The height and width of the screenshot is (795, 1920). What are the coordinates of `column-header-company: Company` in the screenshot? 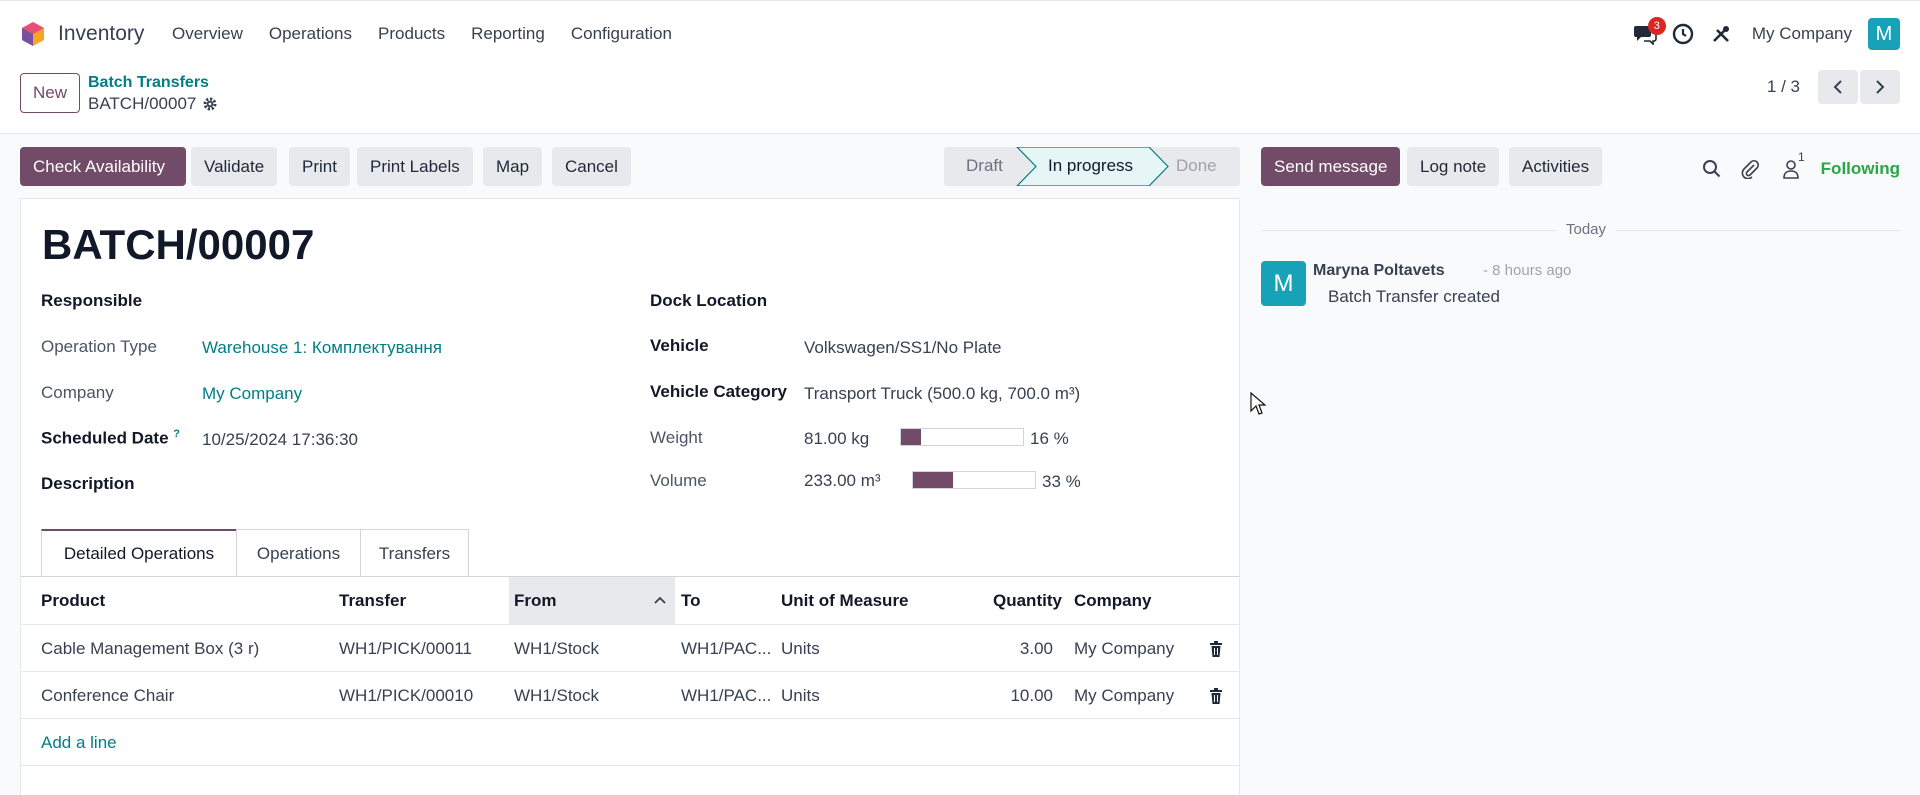 It's located at (1112, 601).